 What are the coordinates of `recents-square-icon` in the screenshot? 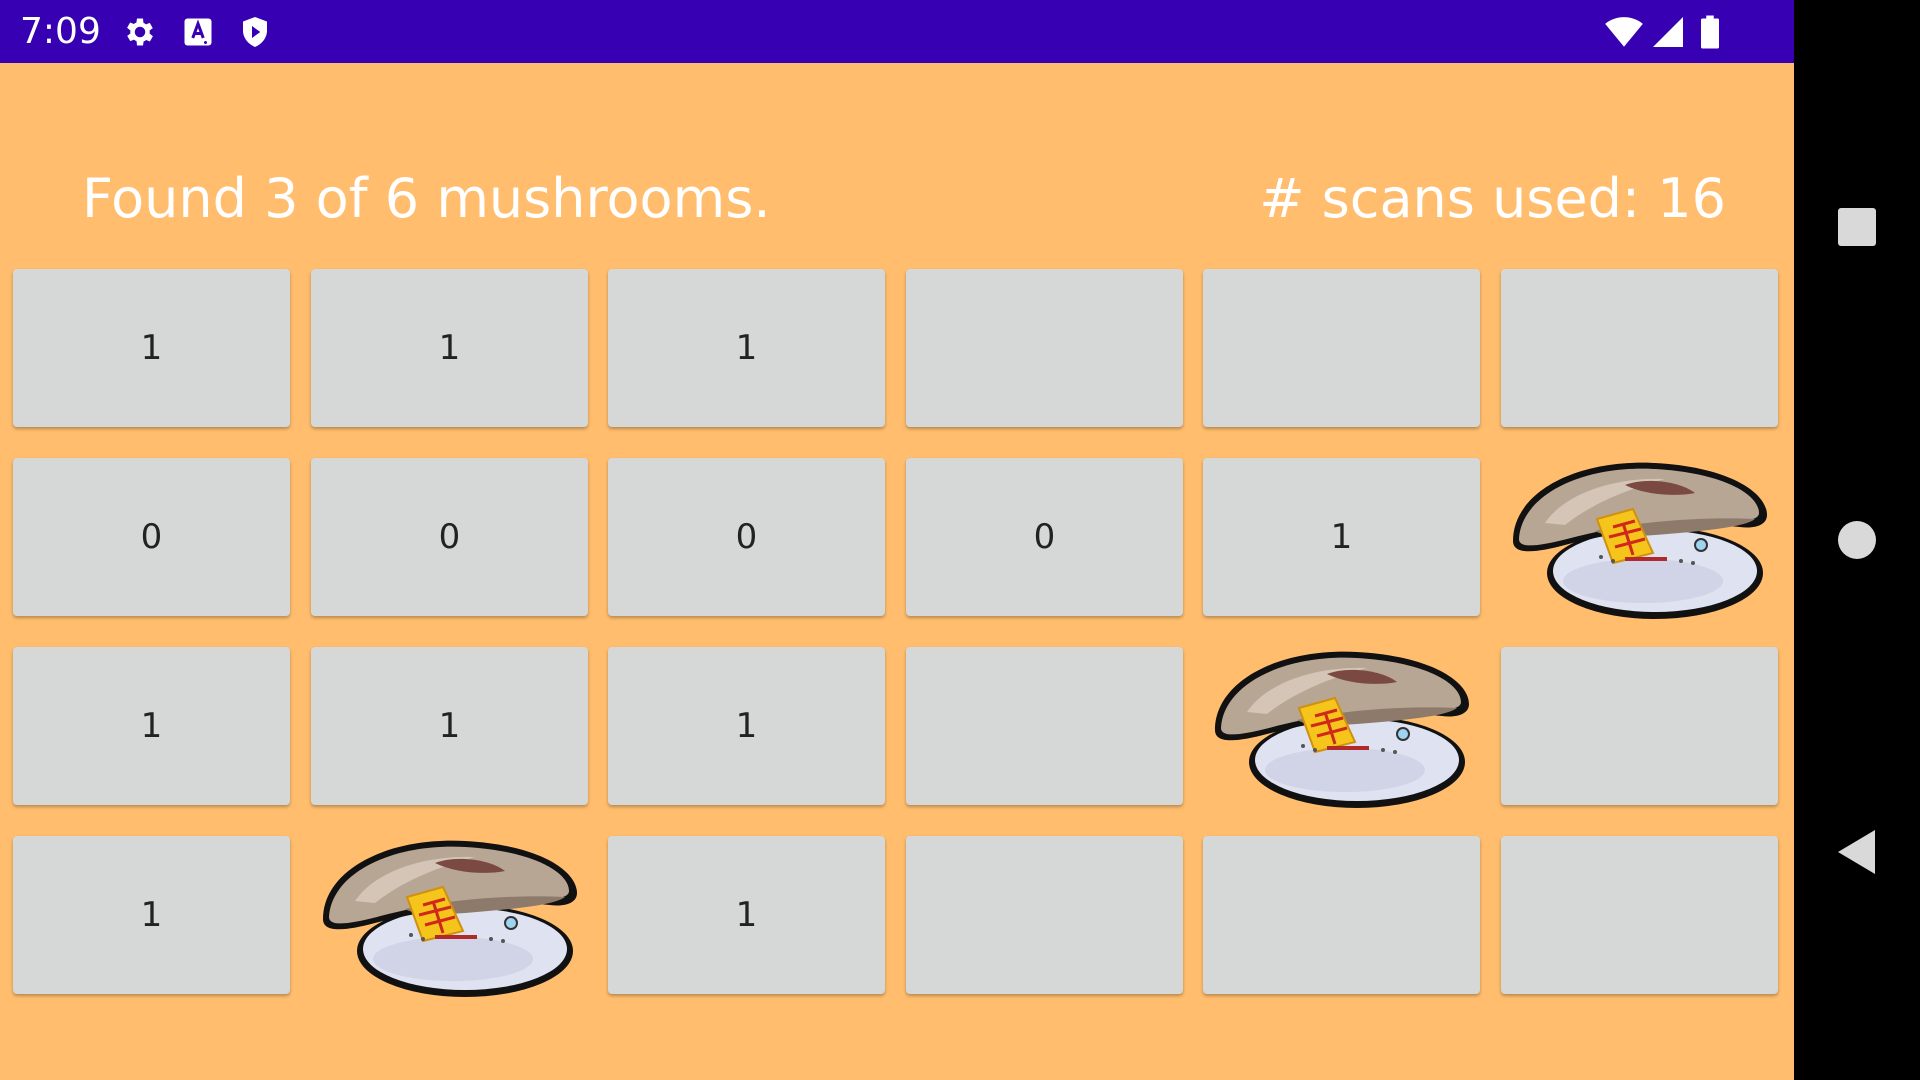 It's located at (1857, 227).